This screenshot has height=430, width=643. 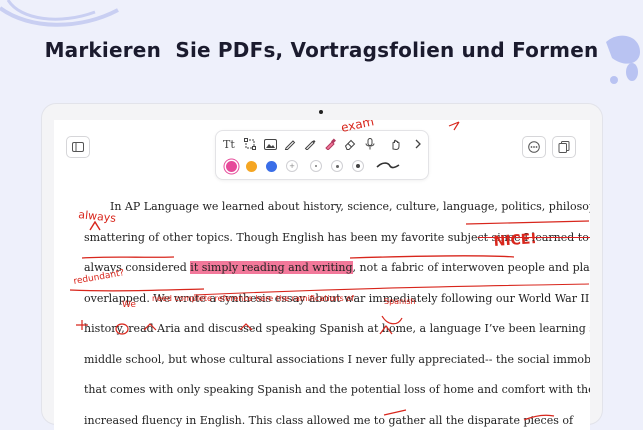 What do you see at coordinates (250, 144) in the screenshot?
I see `shape-select-icon` at bounding box center [250, 144].